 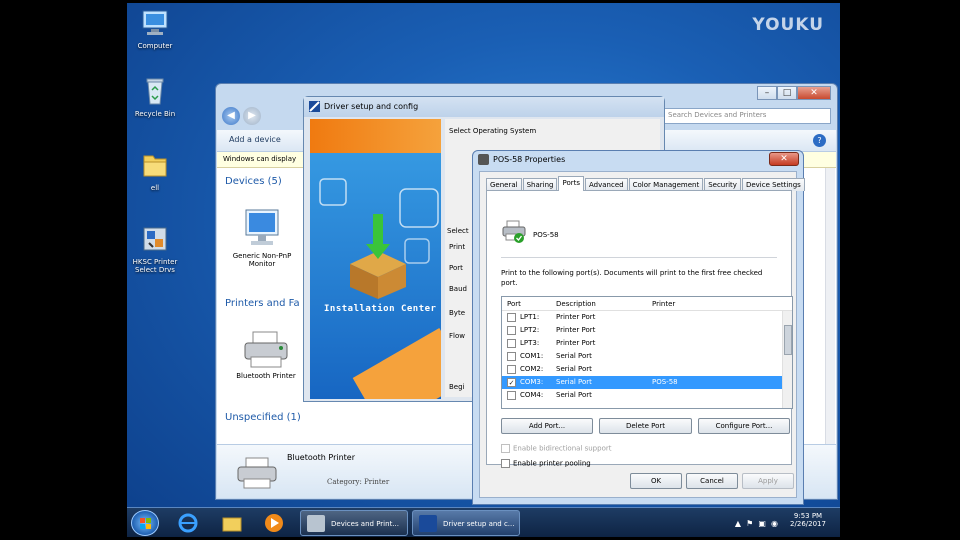 I want to click on start-button, so click(x=145, y=523).